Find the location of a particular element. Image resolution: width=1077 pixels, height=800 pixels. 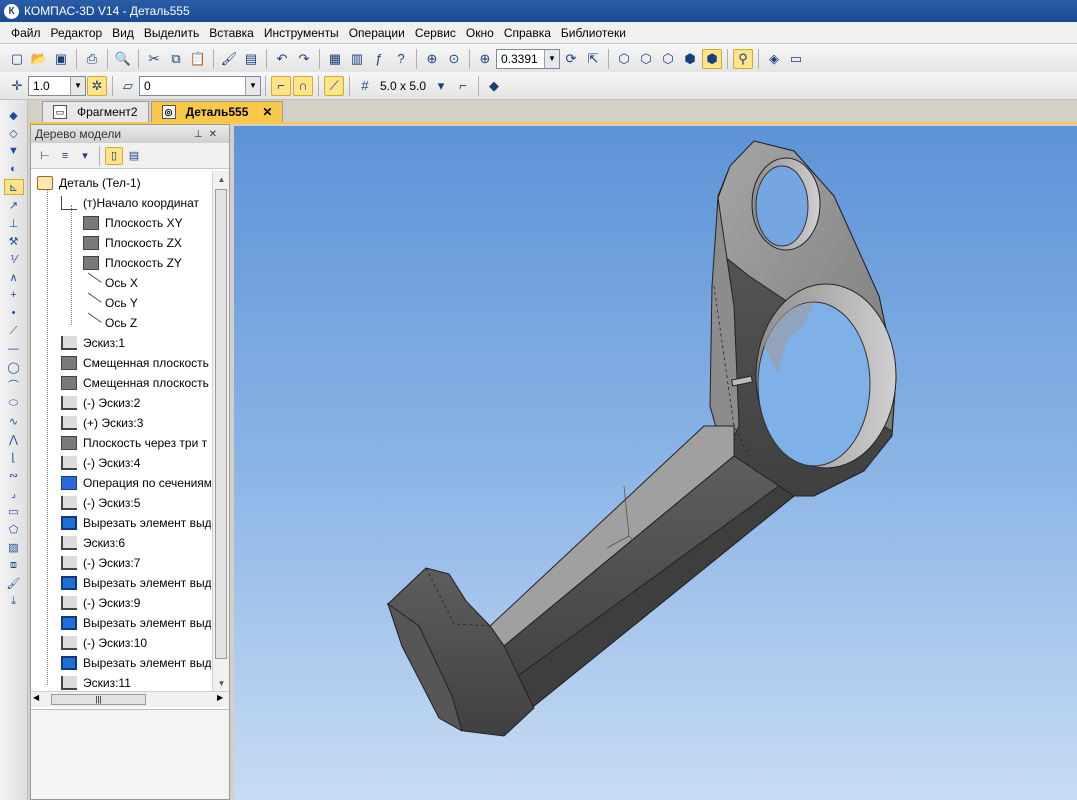

menu-insert: Вставка is located at coordinates (231, 33).